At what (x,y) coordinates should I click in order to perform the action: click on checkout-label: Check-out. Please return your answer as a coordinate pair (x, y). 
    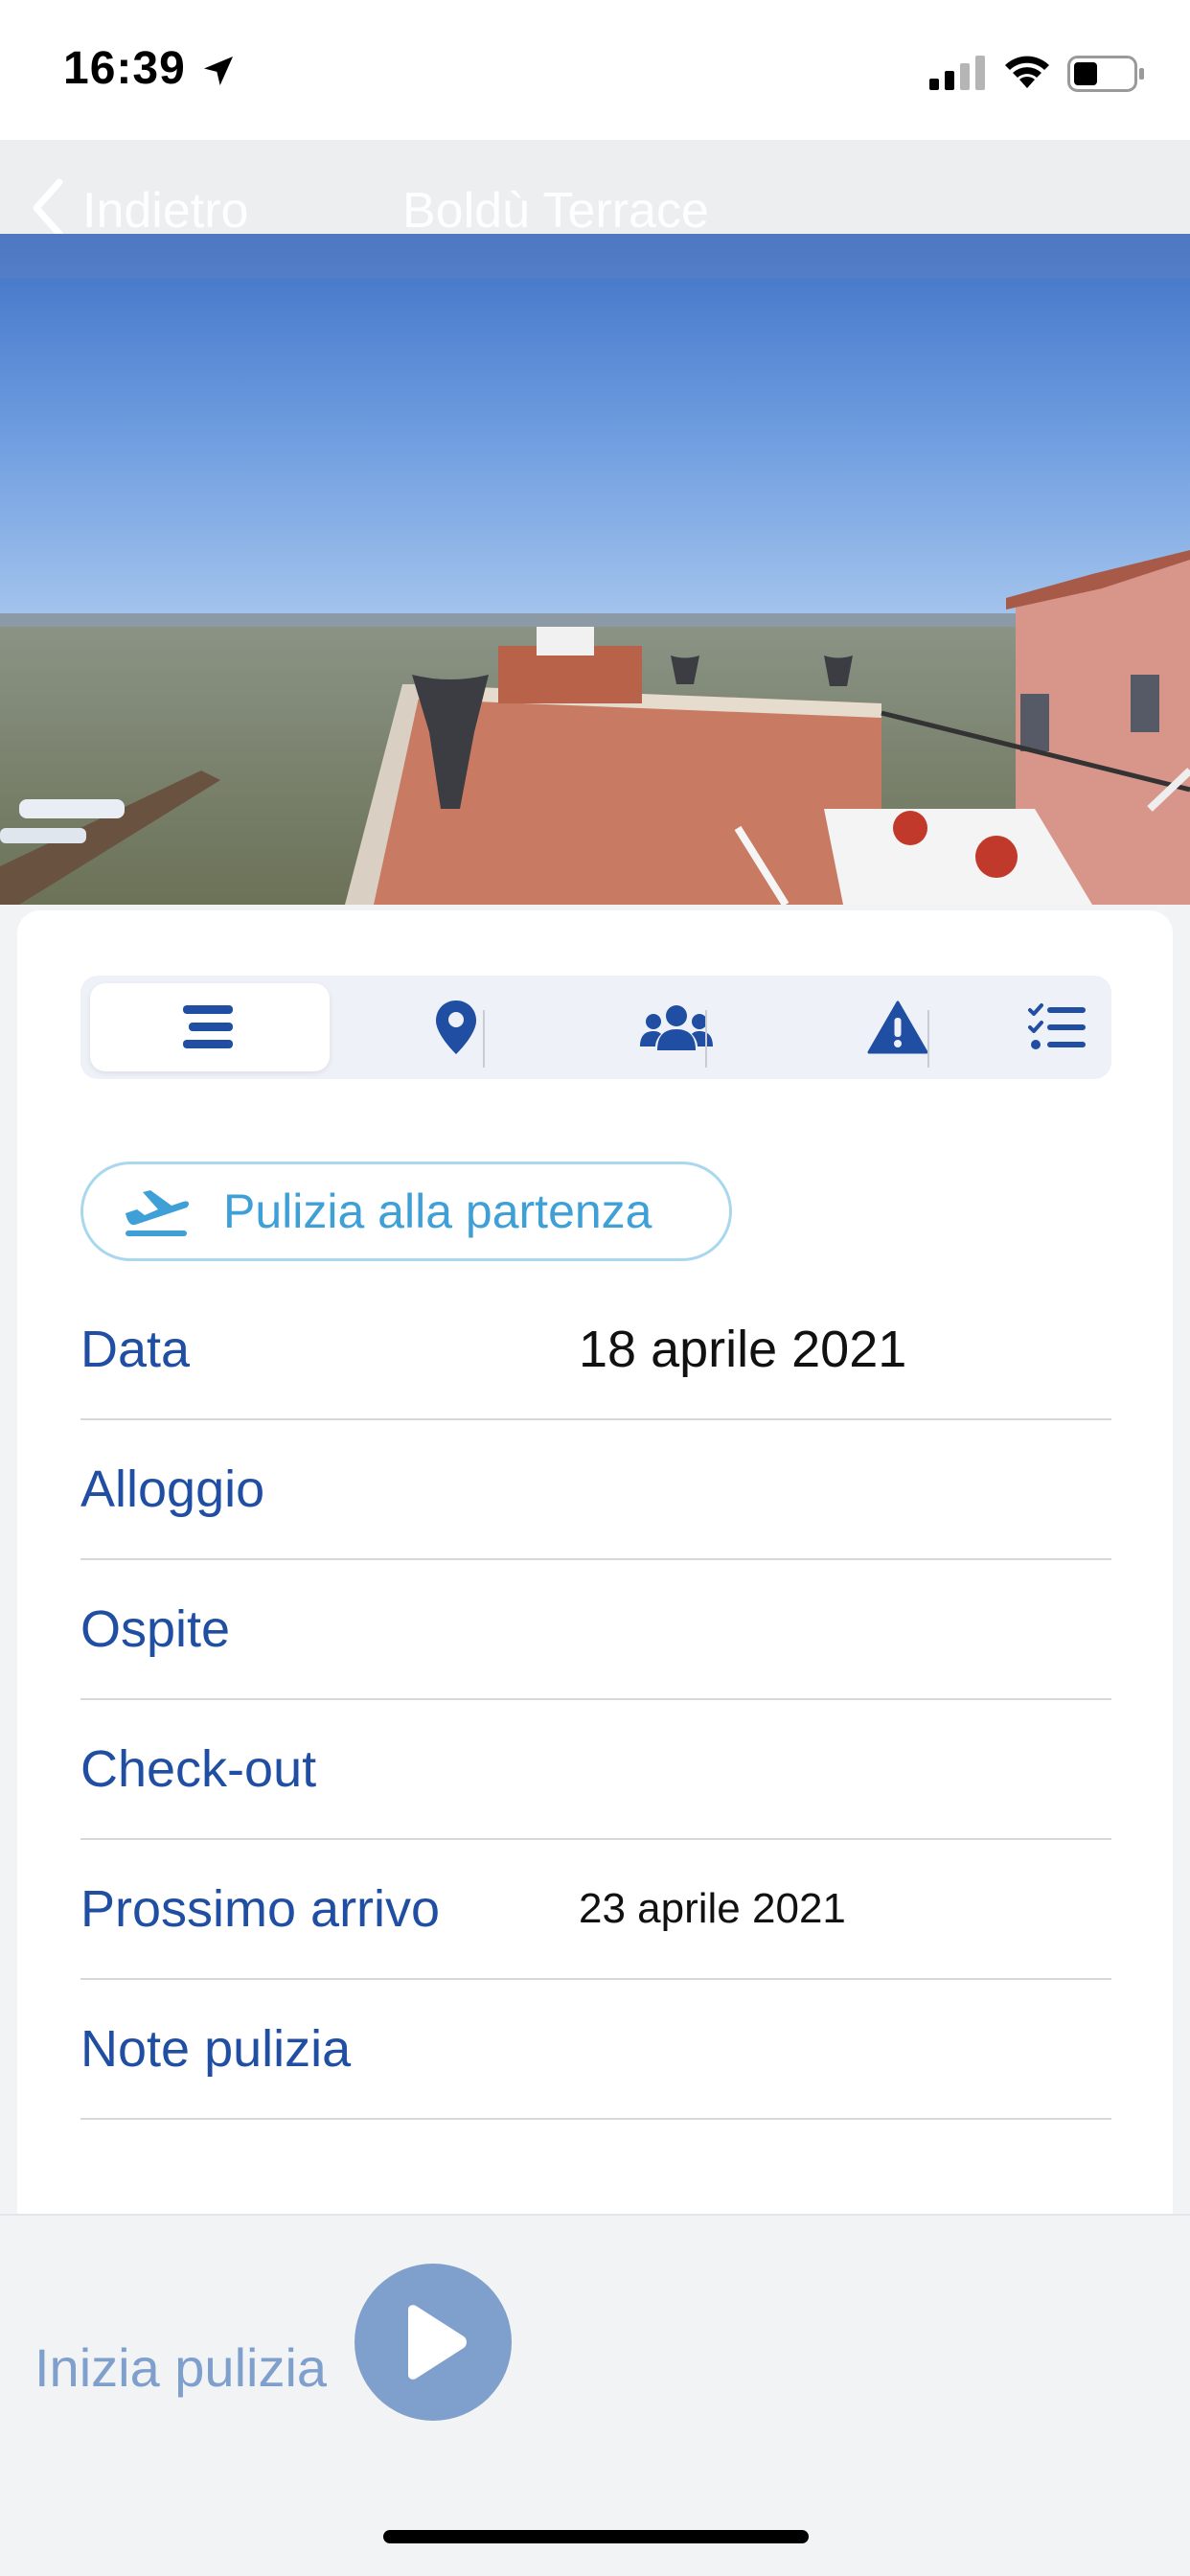
    Looking at the image, I should click on (199, 1769).